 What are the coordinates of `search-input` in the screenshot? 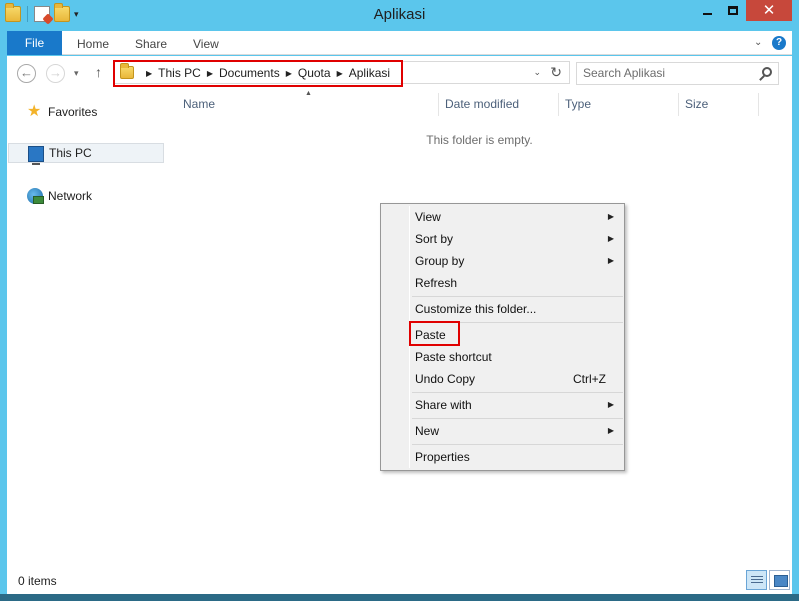 It's located at (668, 73).